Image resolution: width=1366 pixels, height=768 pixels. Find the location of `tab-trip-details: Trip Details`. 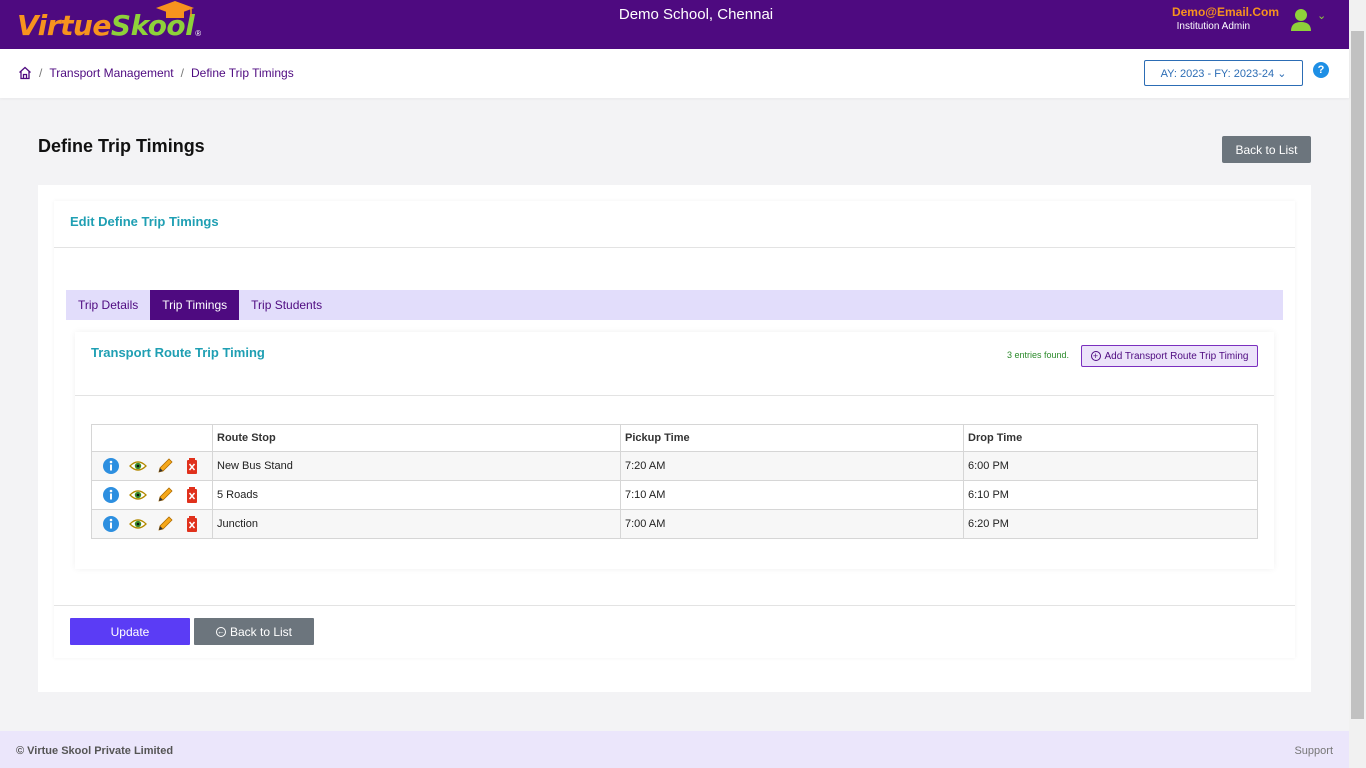

tab-trip-details: Trip Details is located at coordinates (108, 305).